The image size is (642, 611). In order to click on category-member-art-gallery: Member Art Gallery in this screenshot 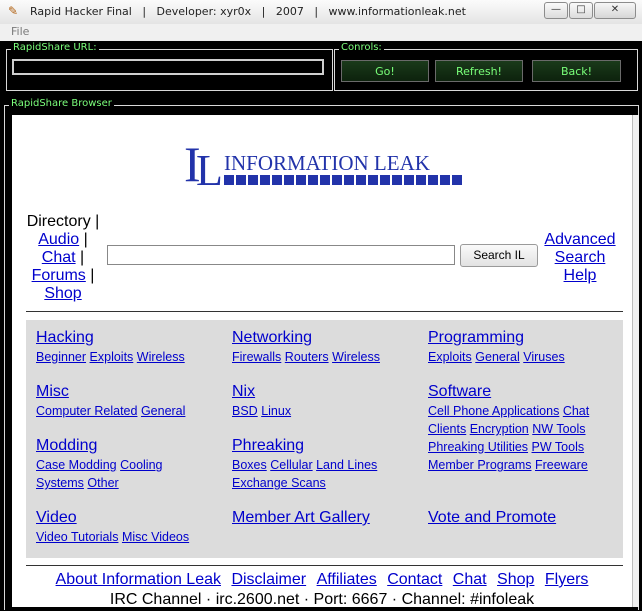, I will do `click(327, 518)`.